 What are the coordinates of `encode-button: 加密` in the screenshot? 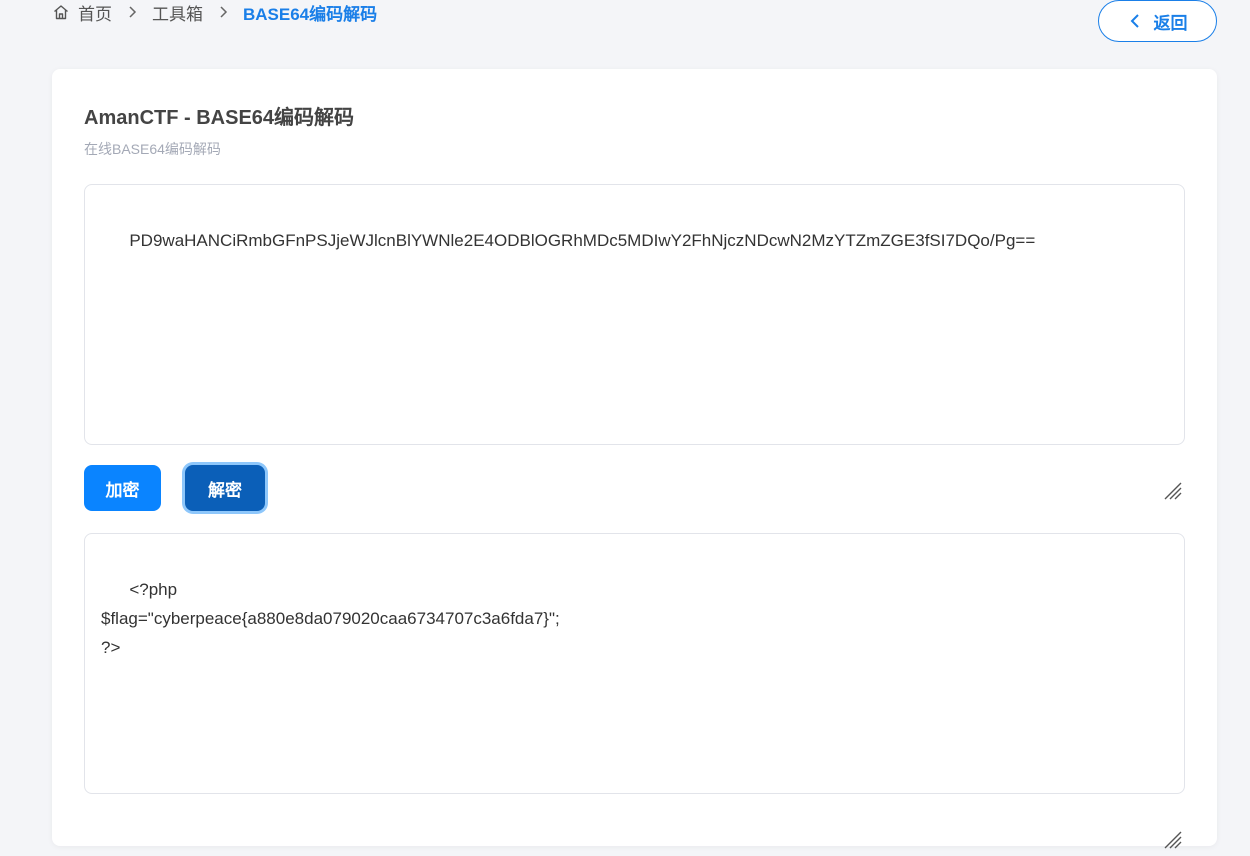 It's located at (122, 488).